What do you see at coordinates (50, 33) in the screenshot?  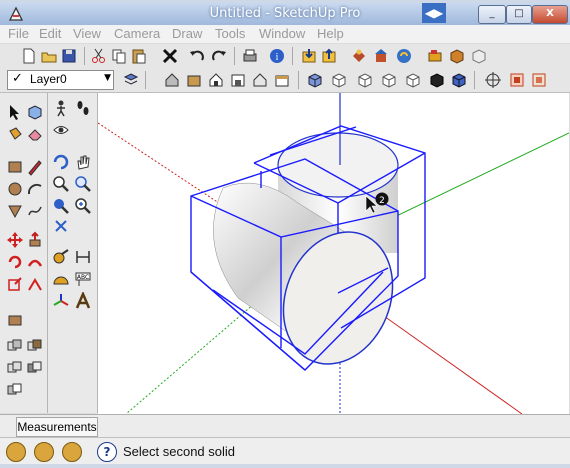 I see `menu-edit: Edit` at bounding box center [50, 33].